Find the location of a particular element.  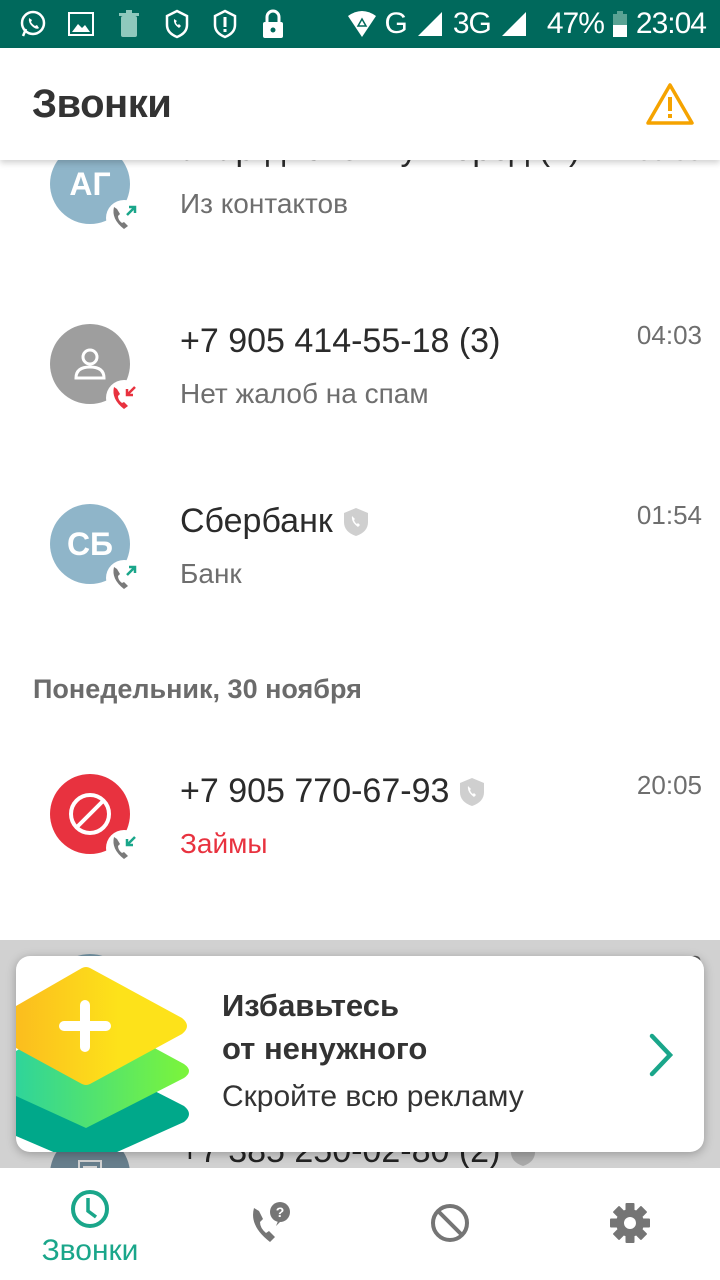

promo-subtitle: Скройте всю рекламу is located at coordinates (373, 1096).